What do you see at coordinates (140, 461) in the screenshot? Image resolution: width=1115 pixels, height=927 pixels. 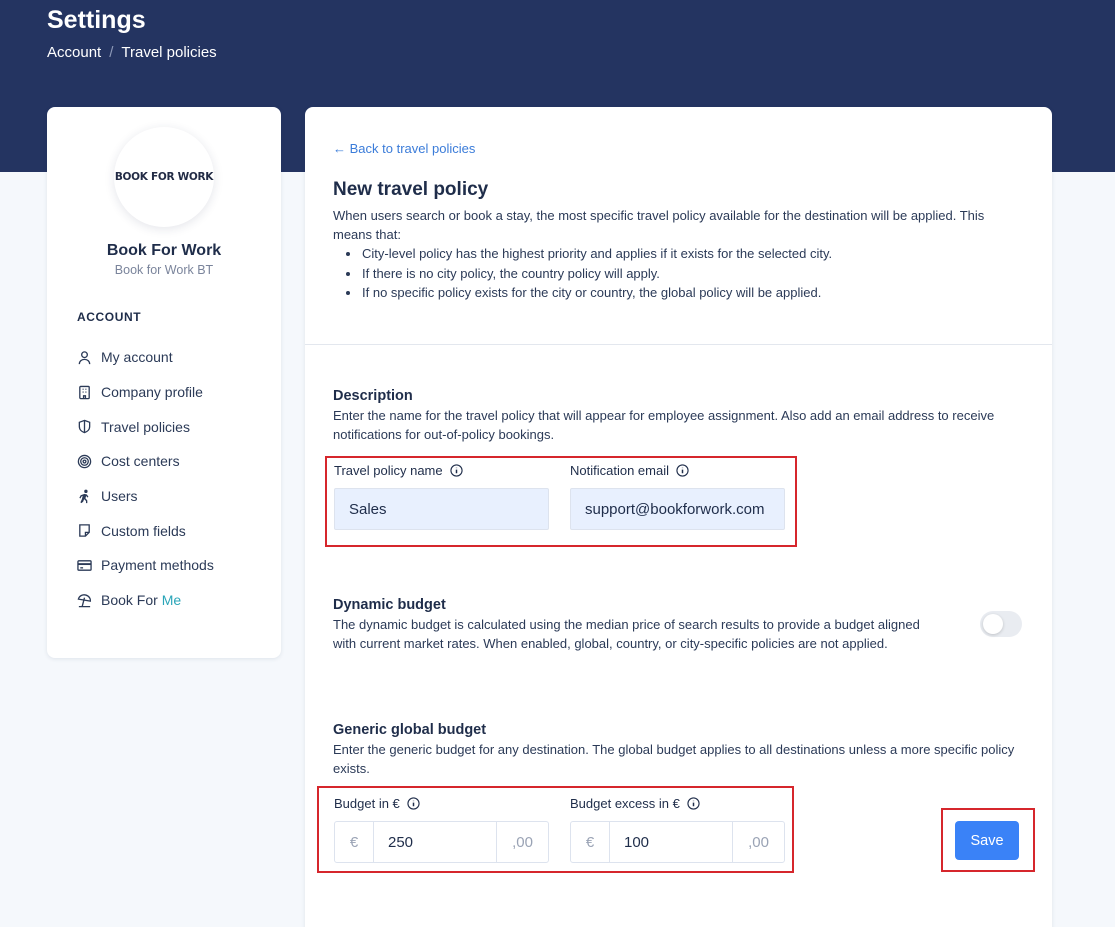 I see `sidebar-item-label: Cost centers` at bounding box center [140, 461].